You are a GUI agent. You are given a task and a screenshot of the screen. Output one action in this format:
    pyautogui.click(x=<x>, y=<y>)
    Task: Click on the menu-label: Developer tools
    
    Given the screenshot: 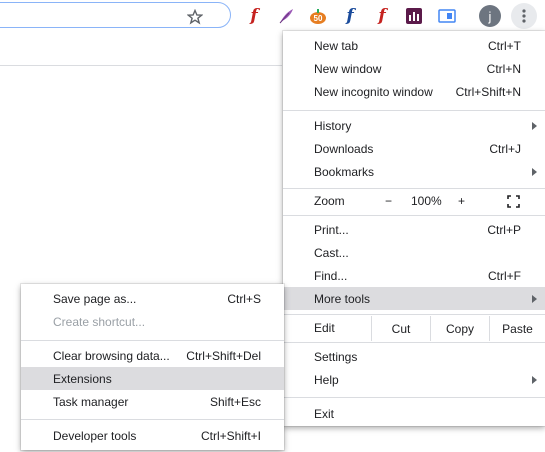 What is the action you would take?
    pyautogui.click(x=95, y=435)
    